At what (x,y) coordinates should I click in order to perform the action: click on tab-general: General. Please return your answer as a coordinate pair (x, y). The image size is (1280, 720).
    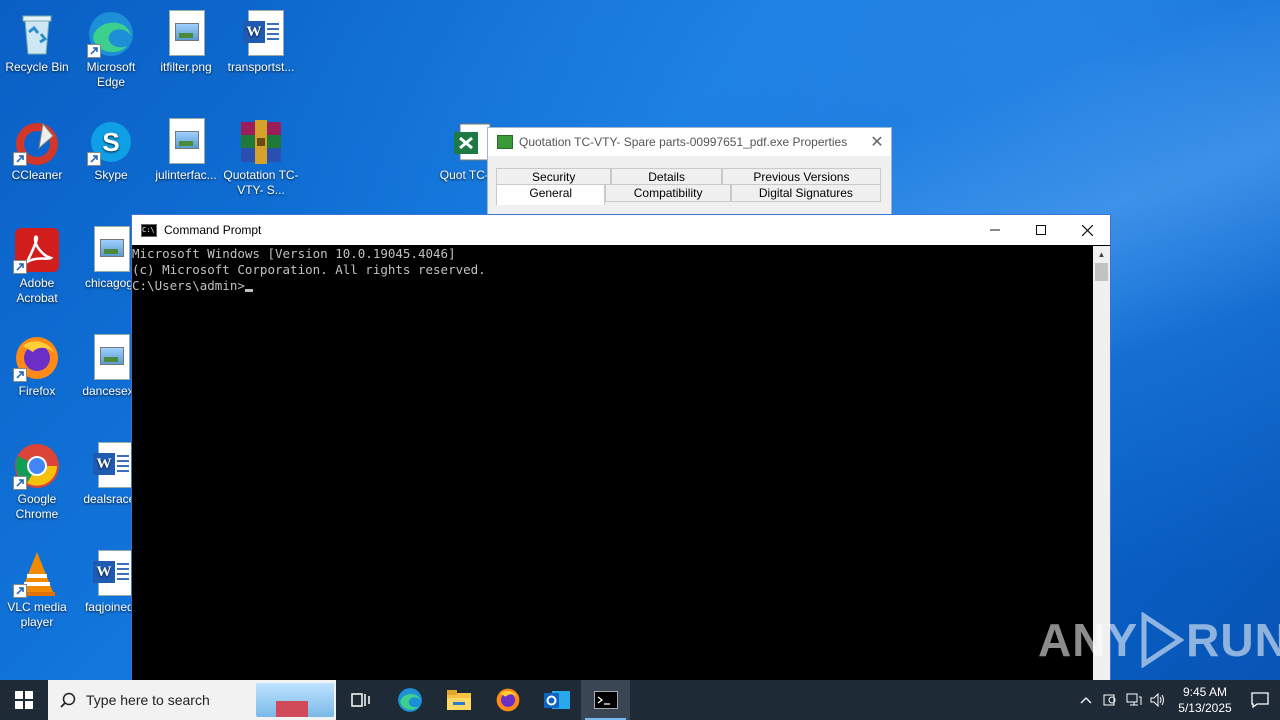
    Looking at the image, I should click on (551, 194).